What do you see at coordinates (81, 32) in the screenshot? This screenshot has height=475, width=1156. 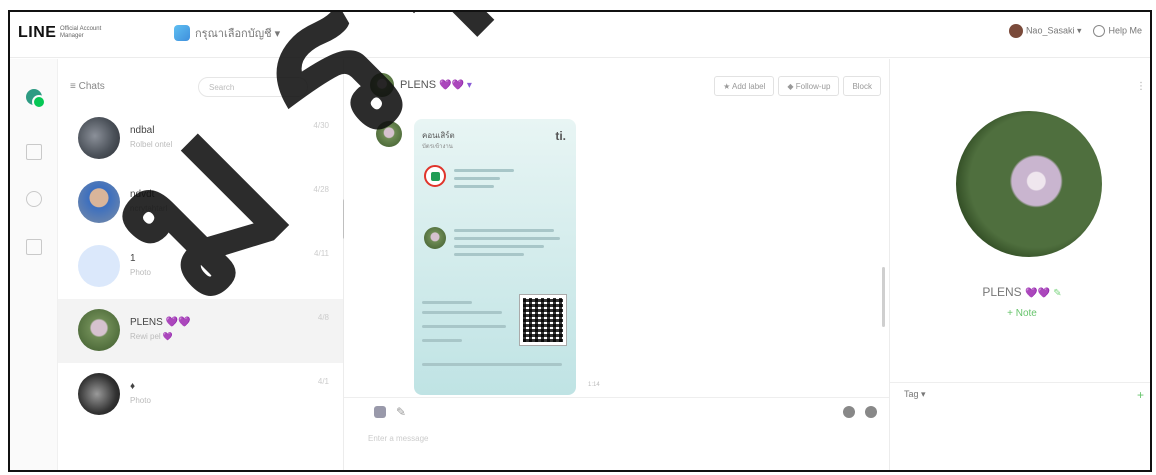 I see `logo-subtitle: Official Account Manager` at bounding box center [81, 32].